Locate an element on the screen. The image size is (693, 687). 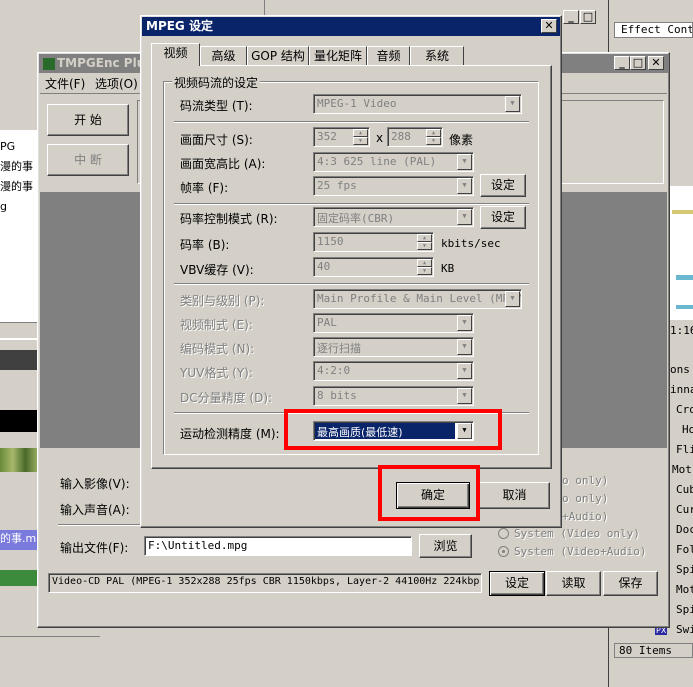
dialog-close-button: ✕ is located at coordinates (549, 26).